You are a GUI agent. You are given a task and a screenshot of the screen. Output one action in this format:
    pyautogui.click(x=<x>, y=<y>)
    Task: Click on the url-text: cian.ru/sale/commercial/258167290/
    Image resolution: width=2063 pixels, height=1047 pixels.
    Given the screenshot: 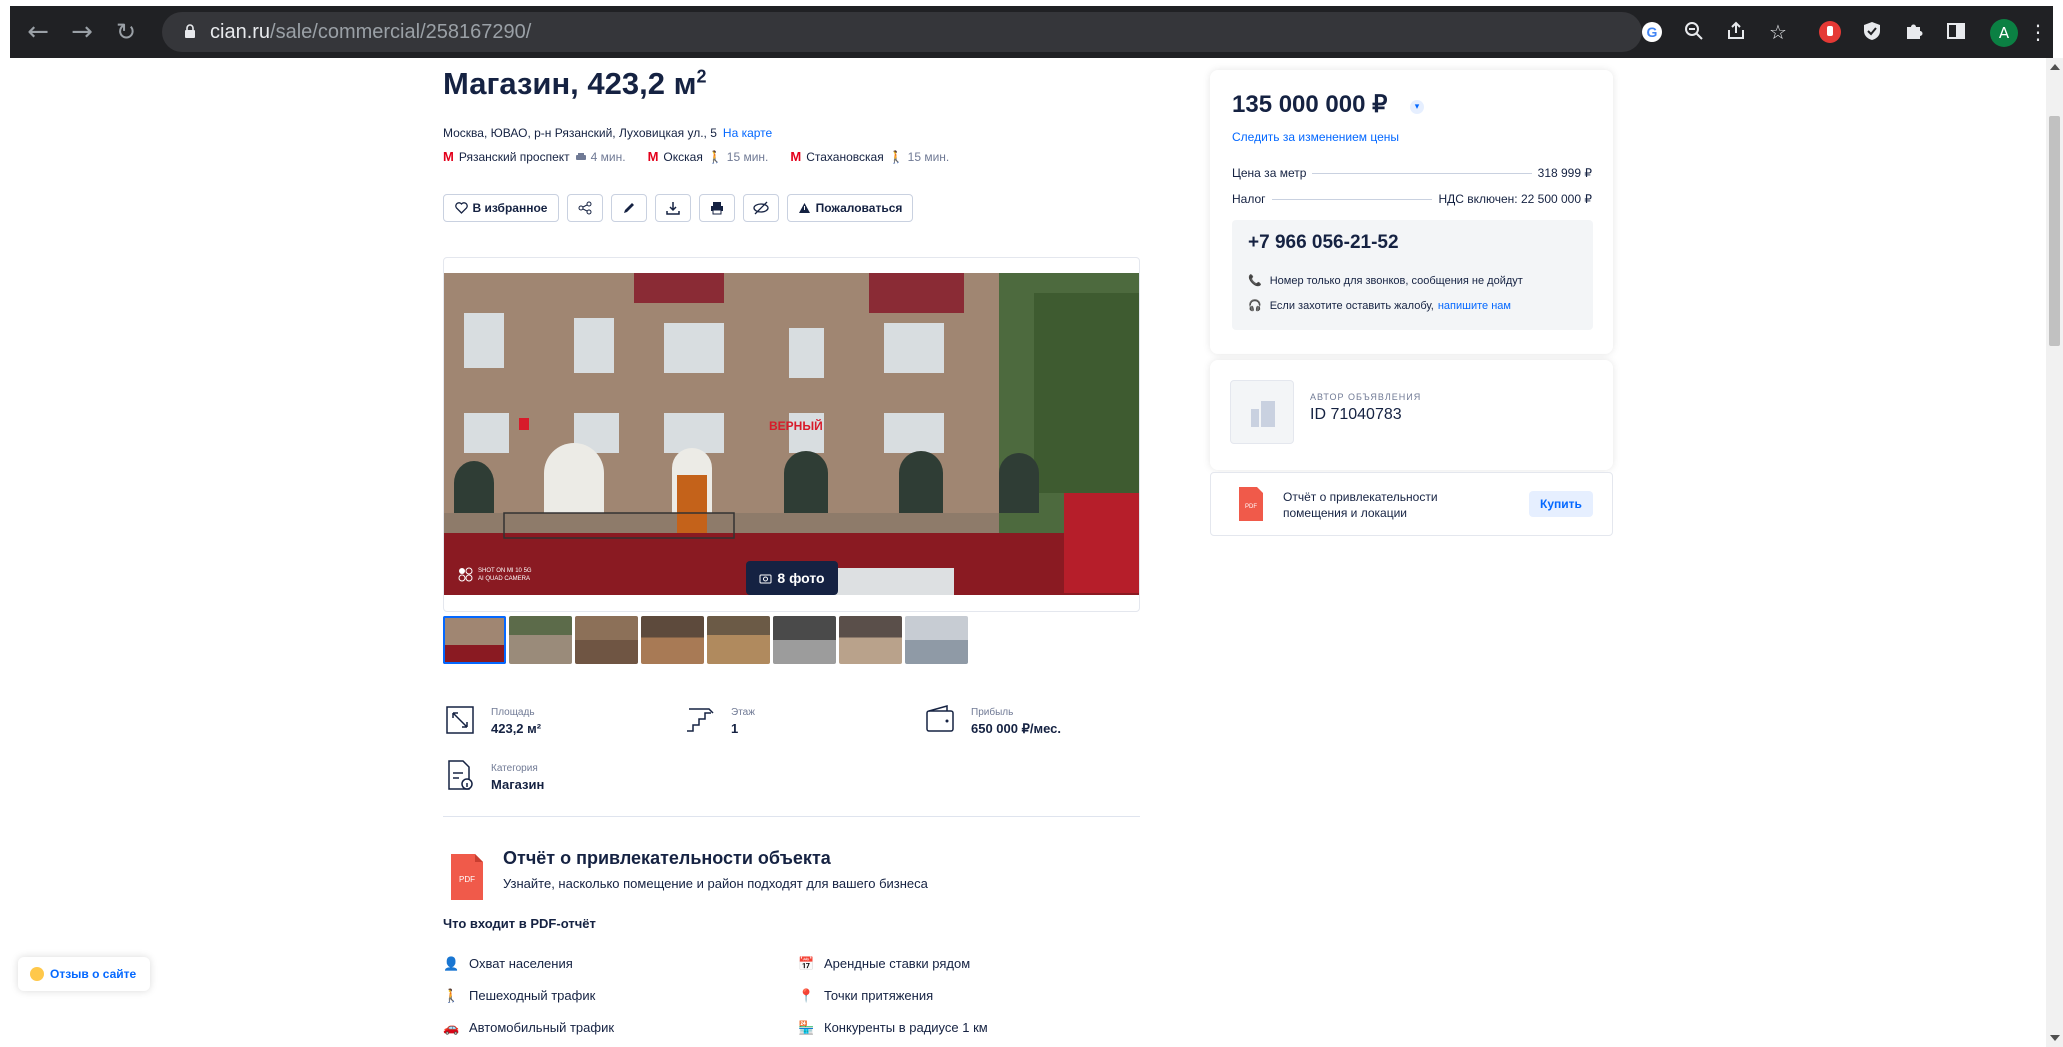 What is the action you would take?
    pyautogui.click(x=371, y=32)
    